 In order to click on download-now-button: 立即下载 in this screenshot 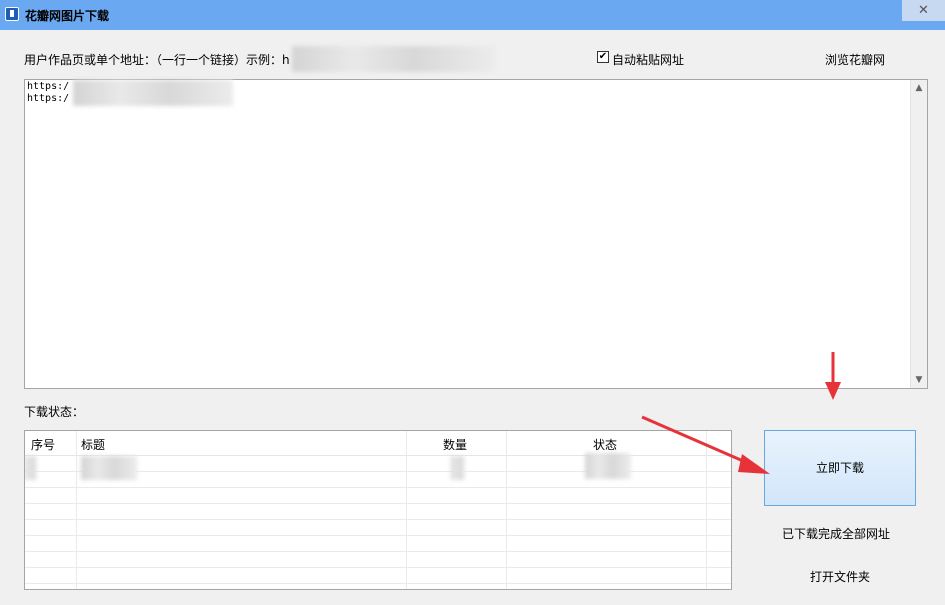, I will do `click(840, 468)`.